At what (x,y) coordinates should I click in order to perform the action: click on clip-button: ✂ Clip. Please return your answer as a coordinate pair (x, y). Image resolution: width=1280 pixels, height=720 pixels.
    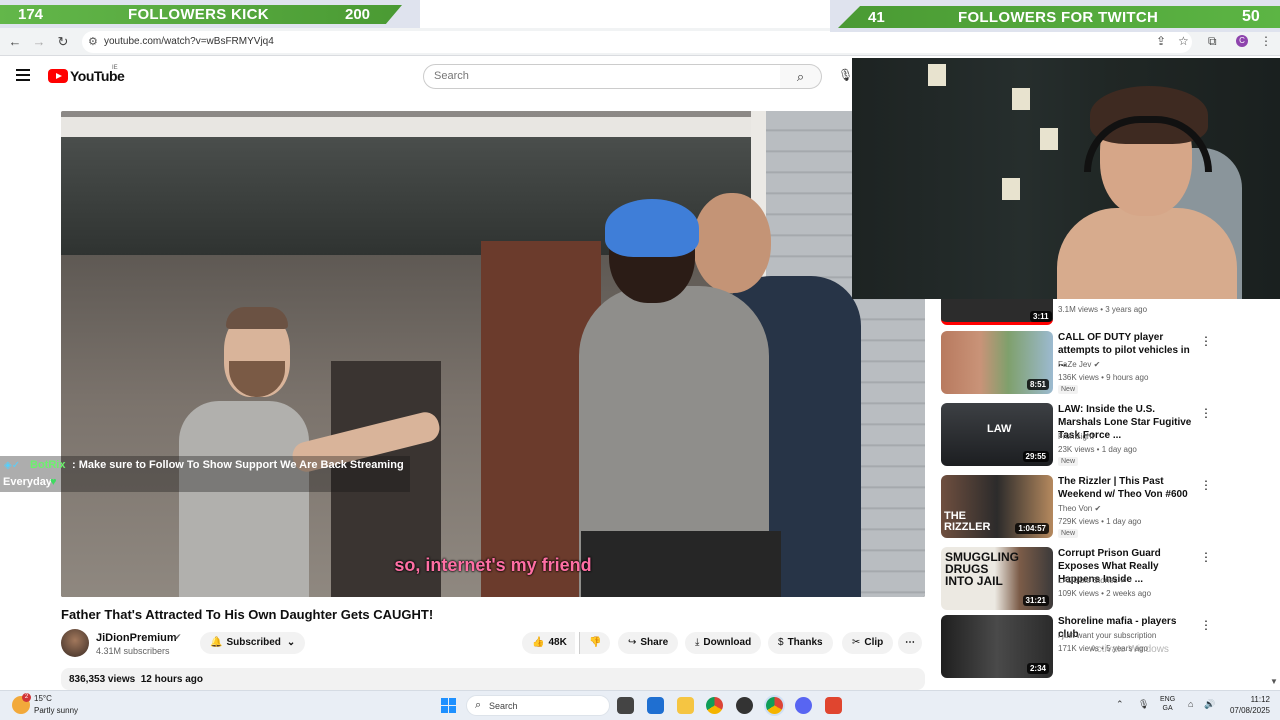
    Looking at the image, I should click on (868, 643).